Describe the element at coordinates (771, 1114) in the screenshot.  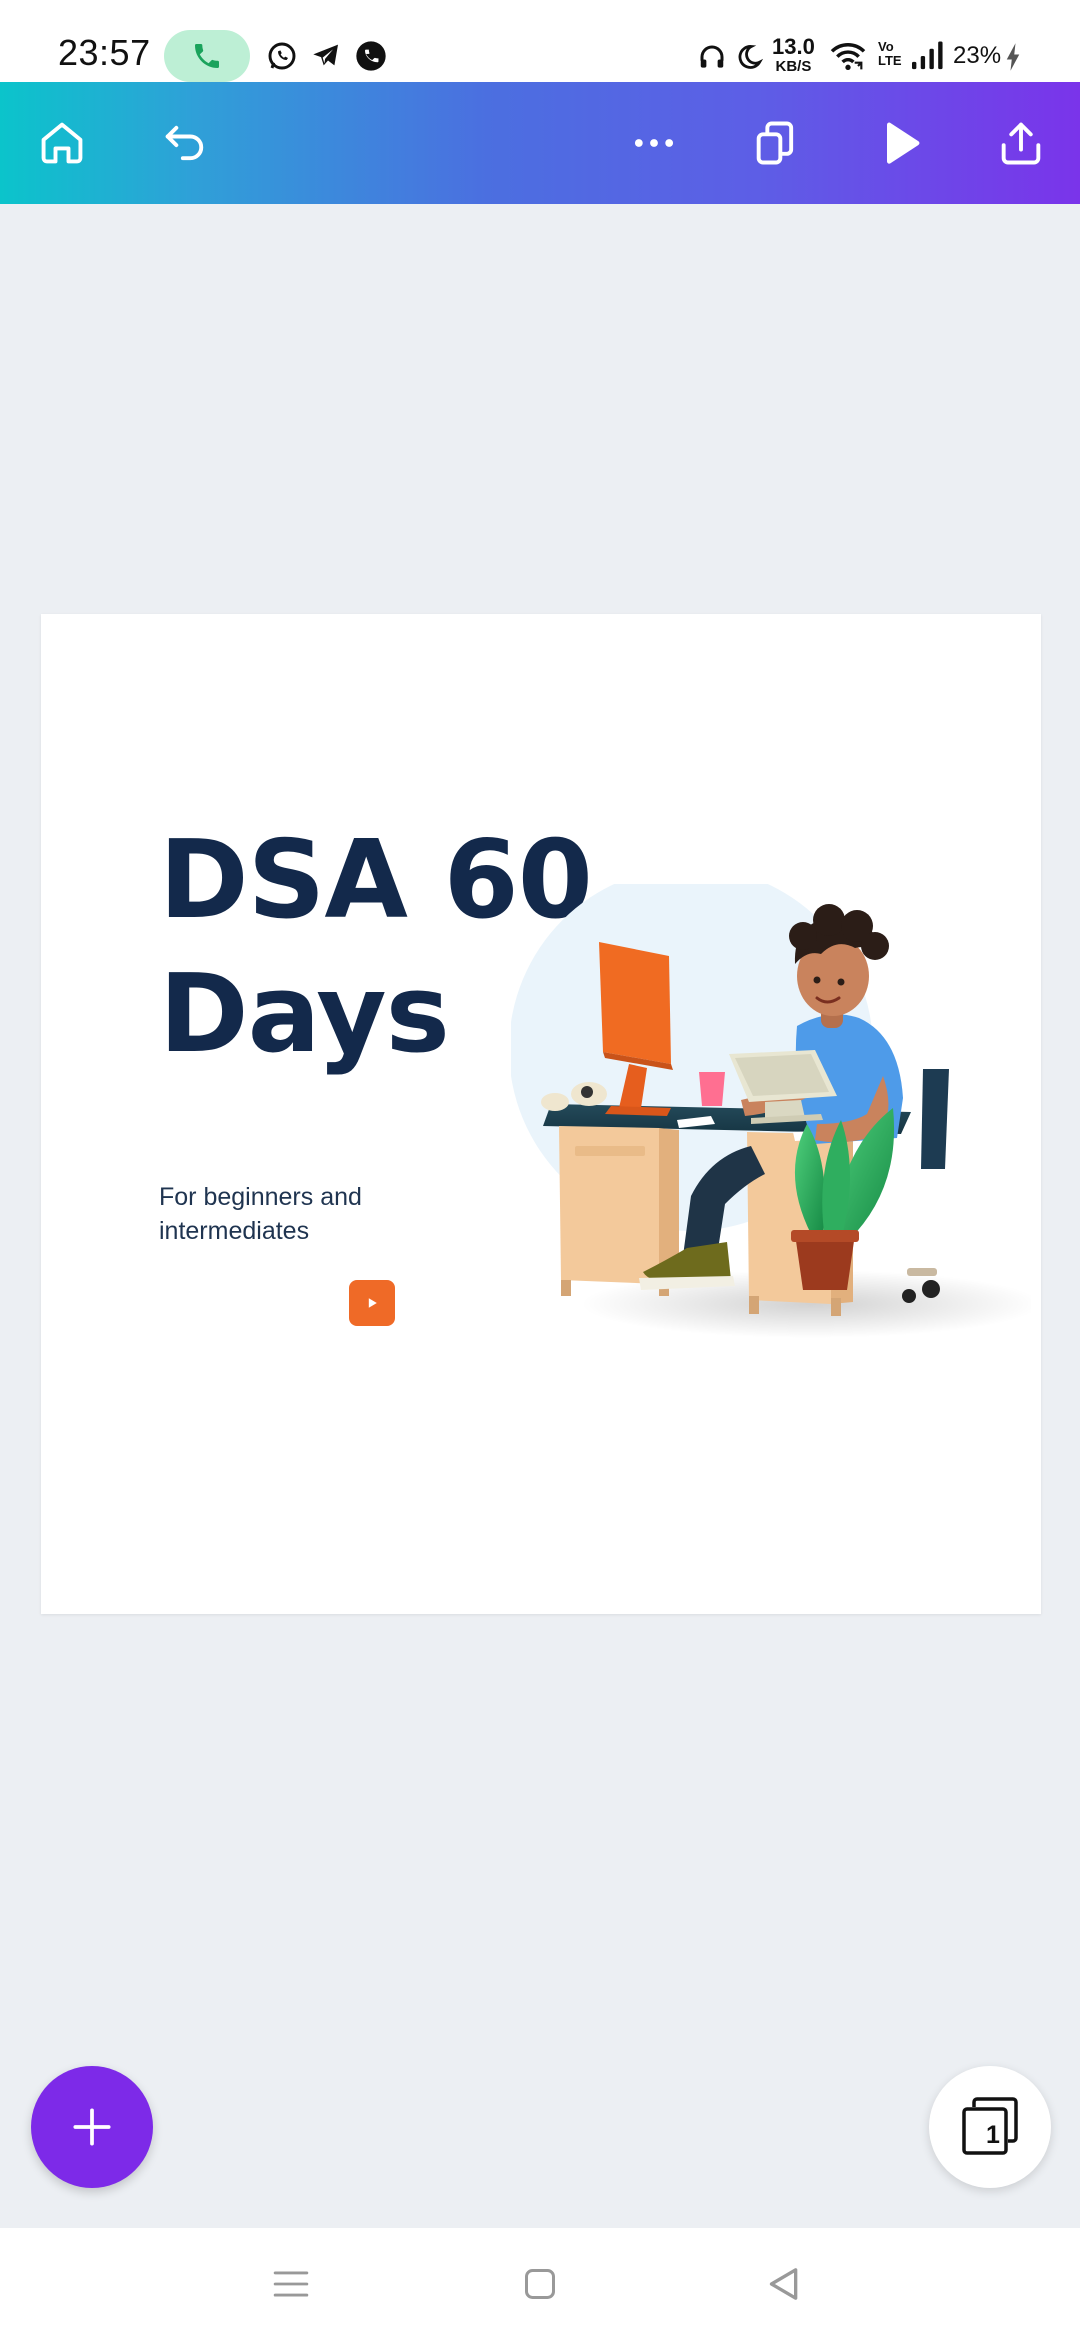
I see `person-at-desk-illustration` at that location.